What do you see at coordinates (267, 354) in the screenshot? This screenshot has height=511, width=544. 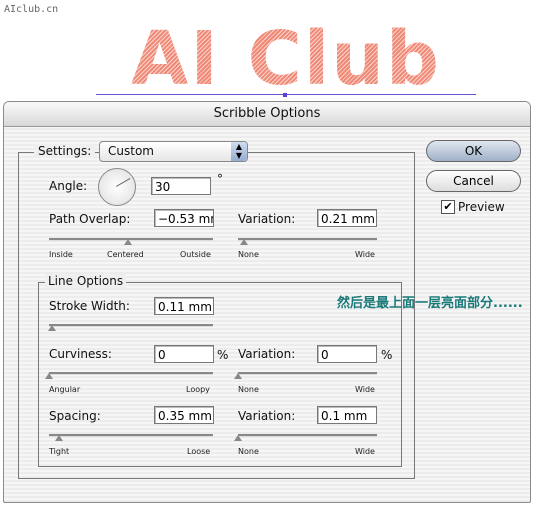 I see `curviness-variation-label: Variation:` at bounding box center [267, 354].